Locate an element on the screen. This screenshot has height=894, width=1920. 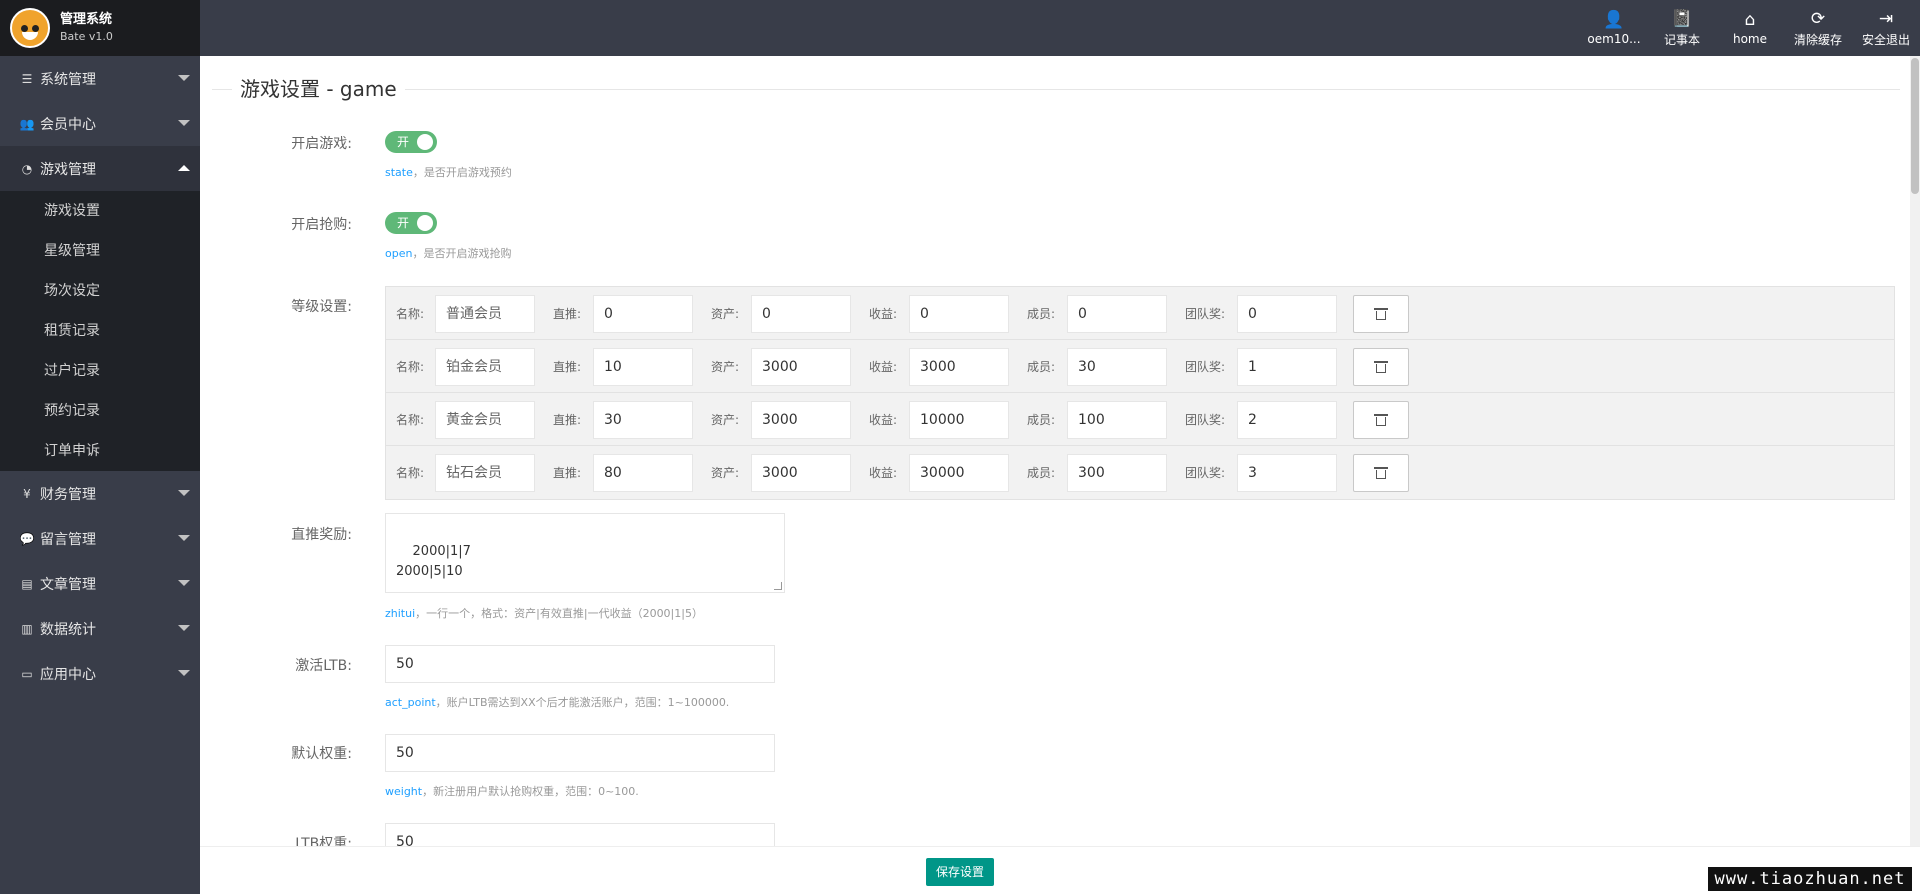
top-header: 👤 oem10... 📓 记事本 ⌂ home ⟳ 清除缓存 ⇥ 安全退出 is located at coordinates (1060, 28).